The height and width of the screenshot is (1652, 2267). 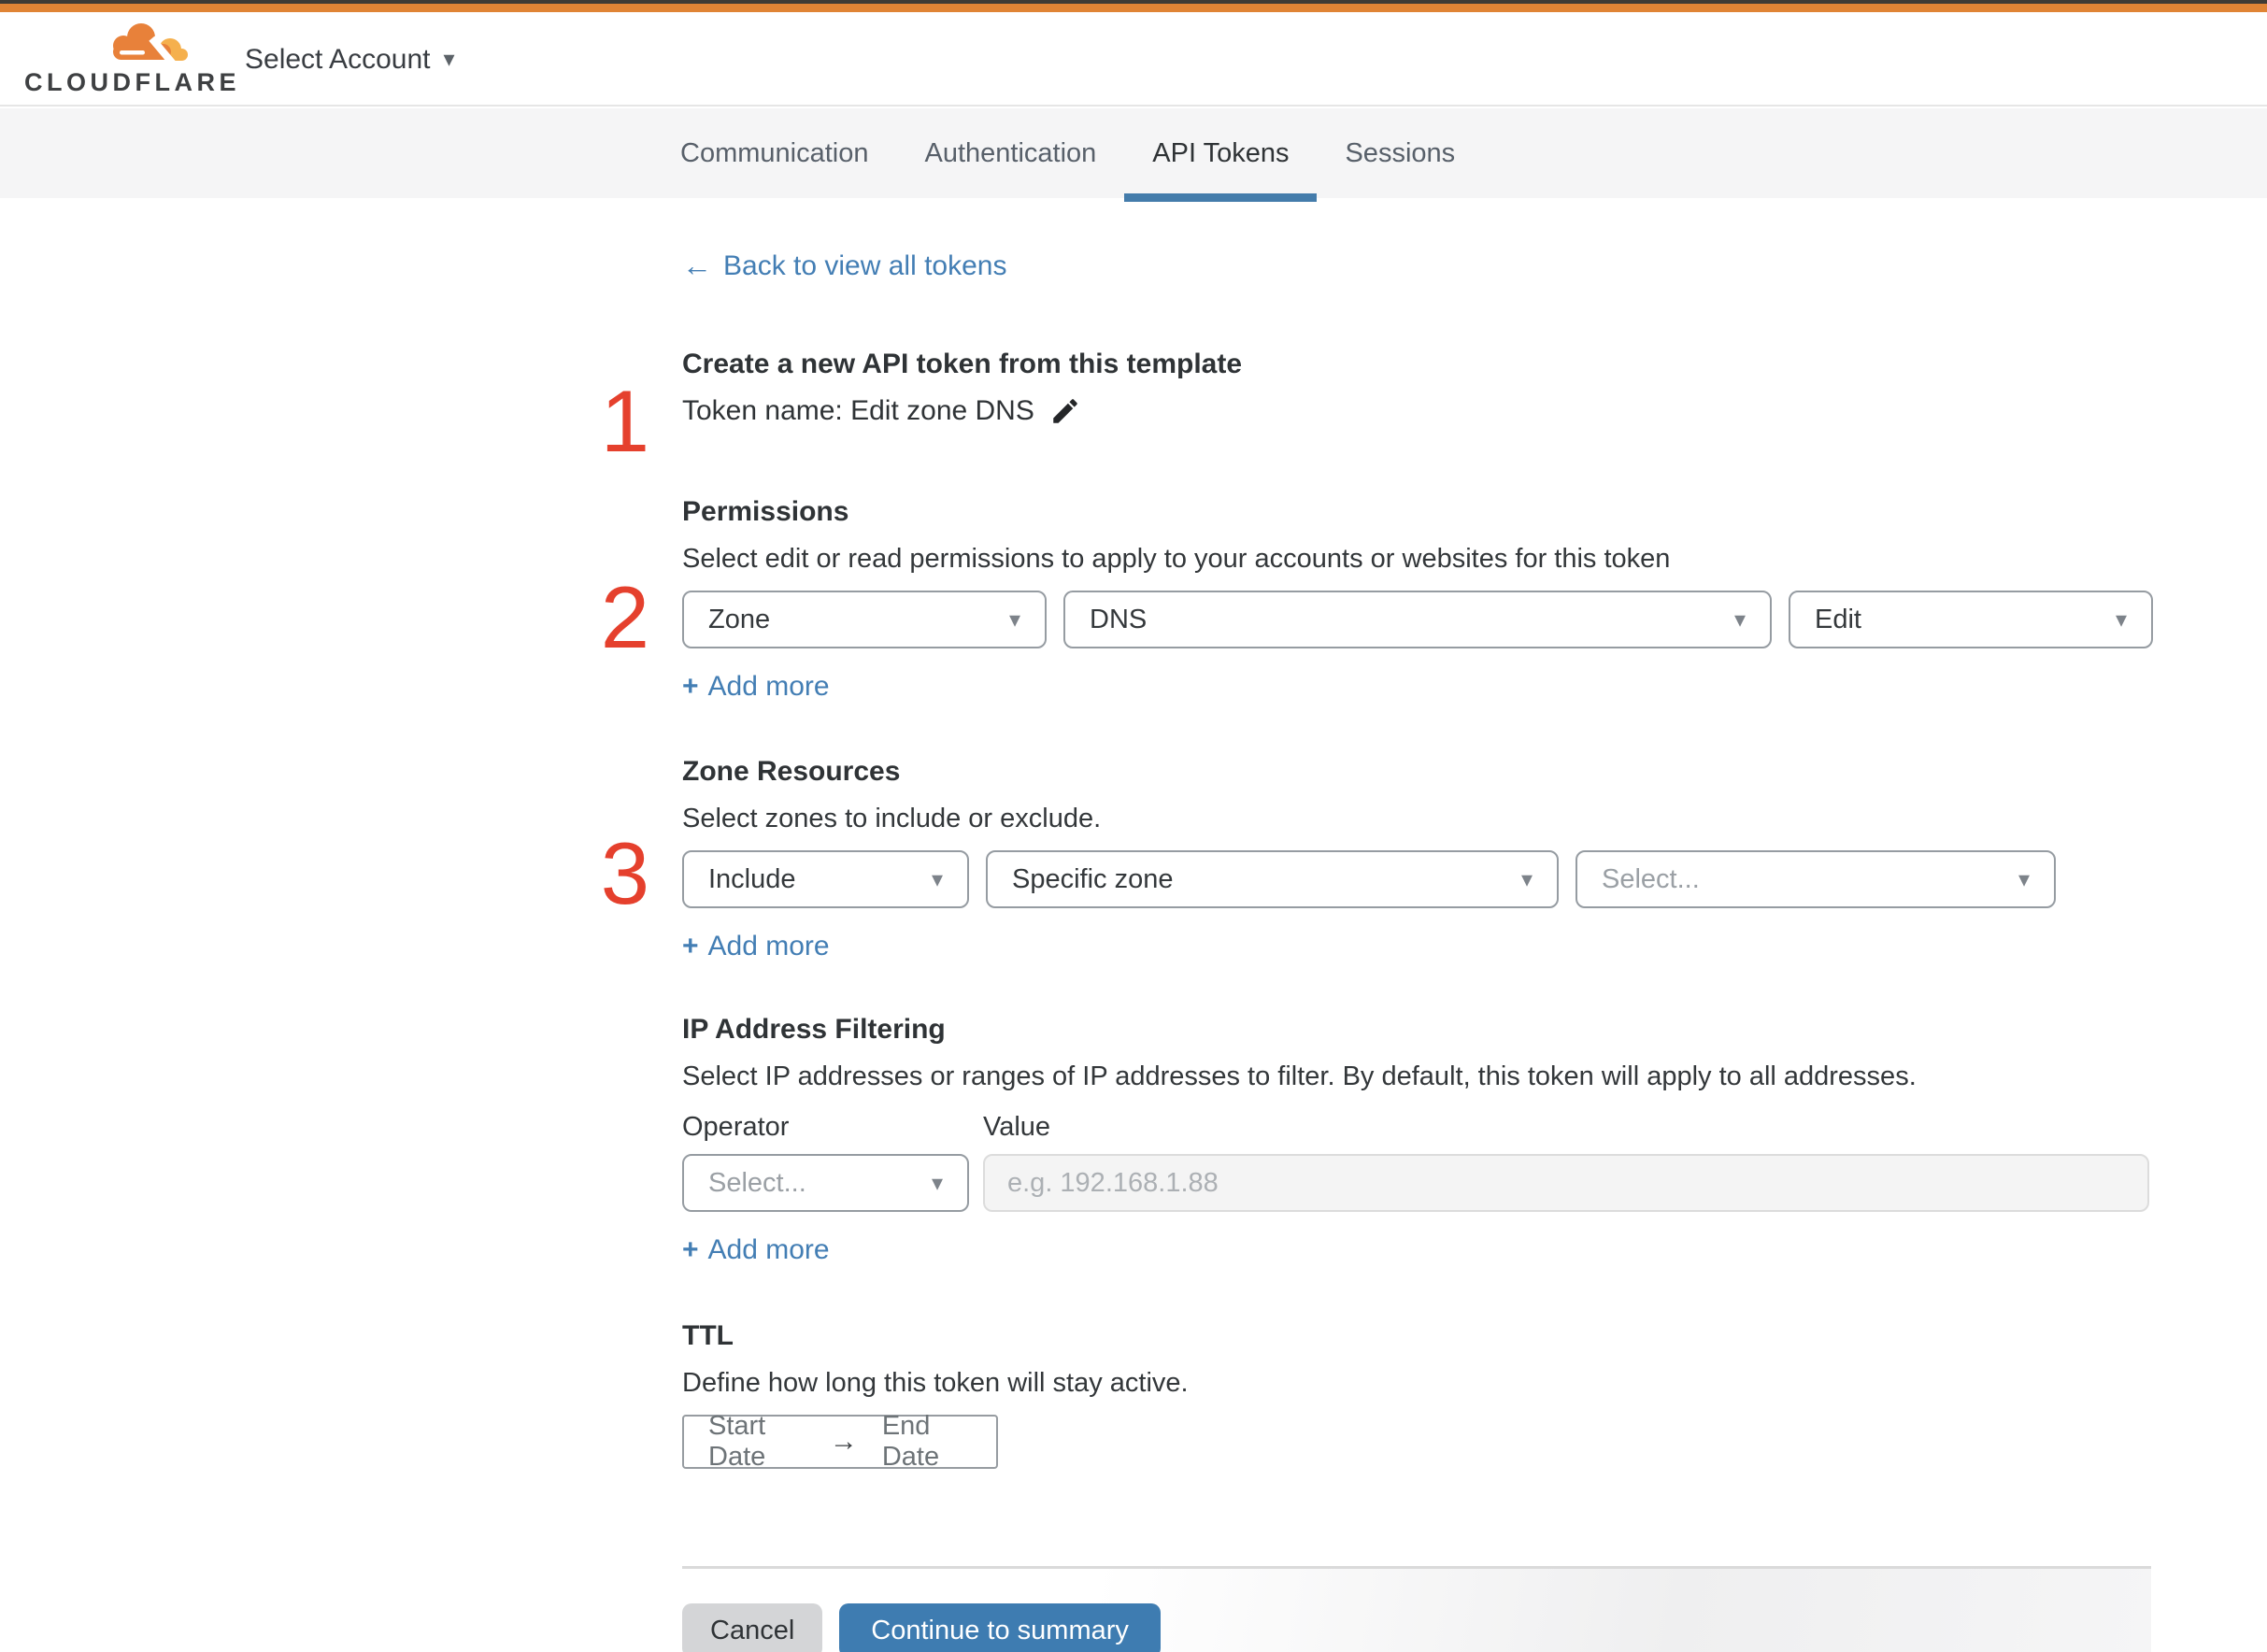 What do you see at coordinates (1133, 60) in the screenshot?
I see `site-header: CLOUDFLARE Select Account ▾` at bounding box center [1133, 60].